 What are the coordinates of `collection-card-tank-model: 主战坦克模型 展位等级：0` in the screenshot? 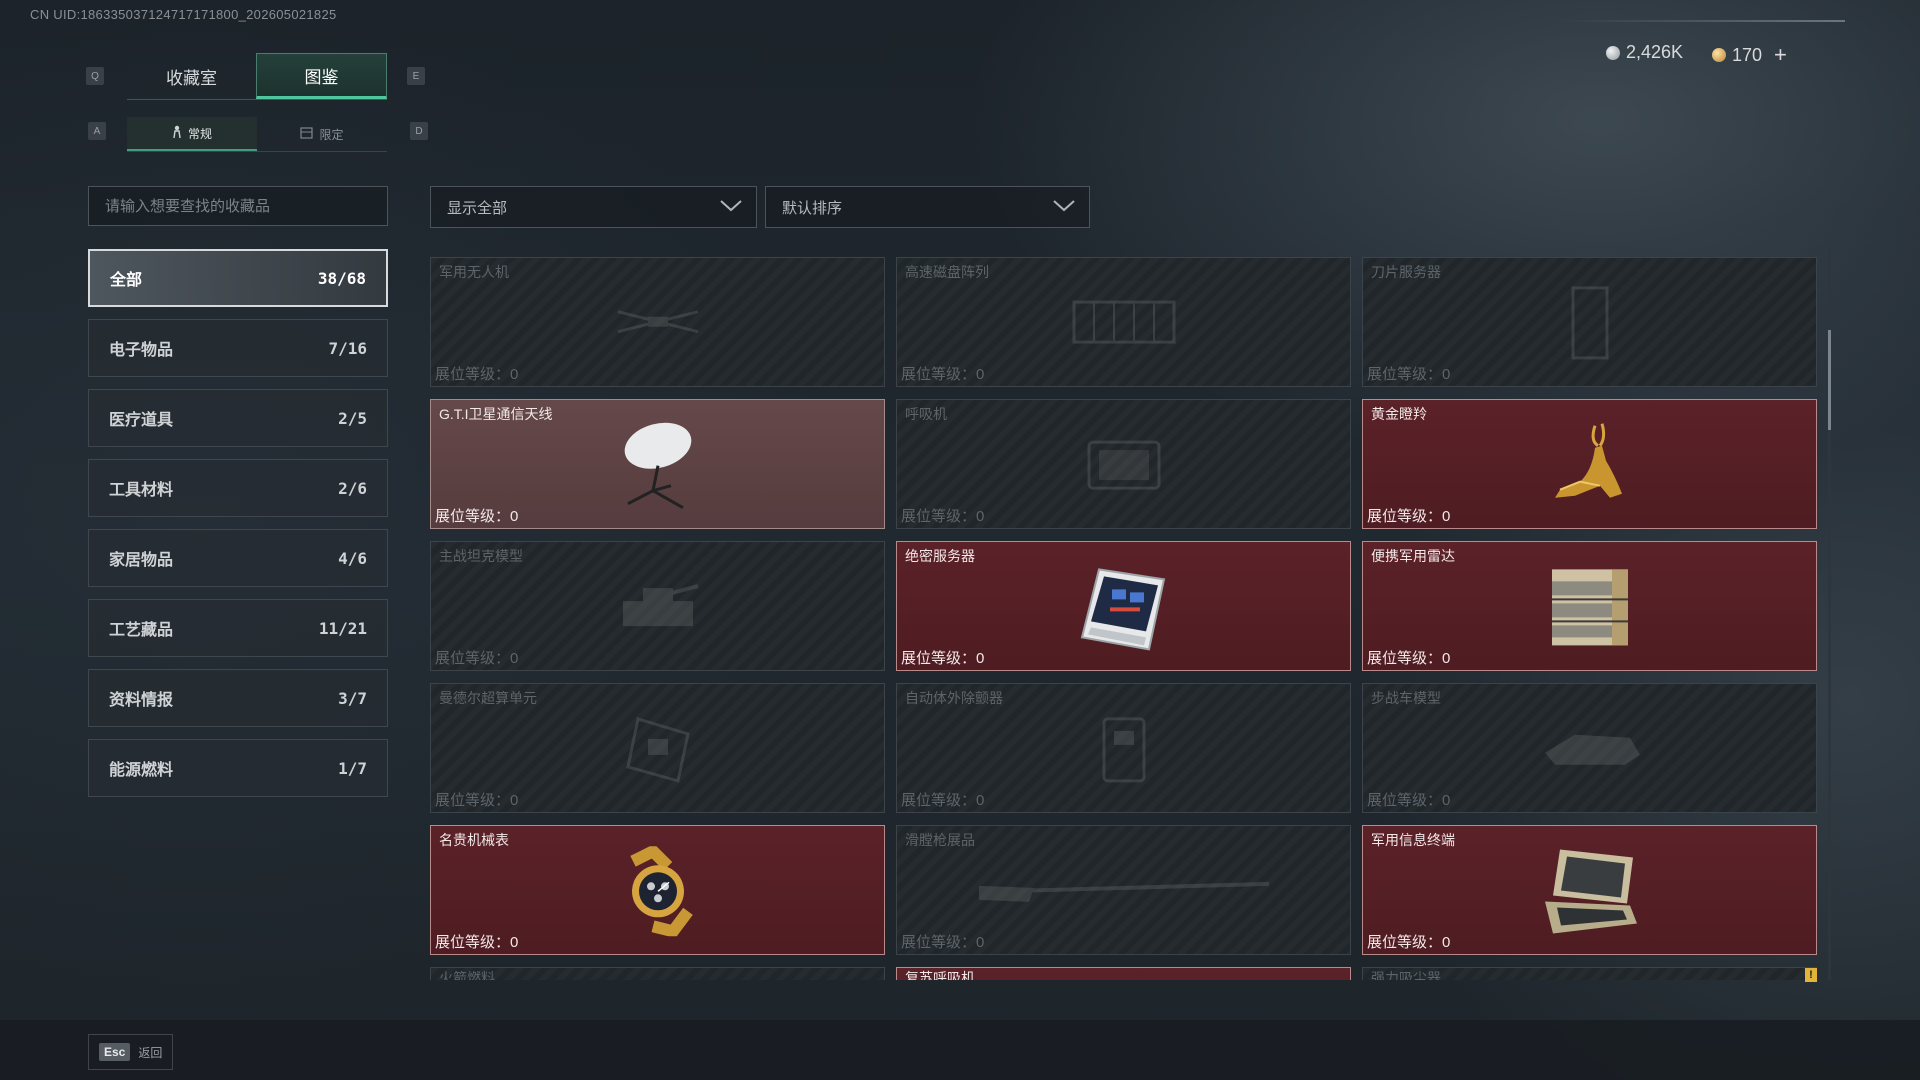 It's located at (657, 606).